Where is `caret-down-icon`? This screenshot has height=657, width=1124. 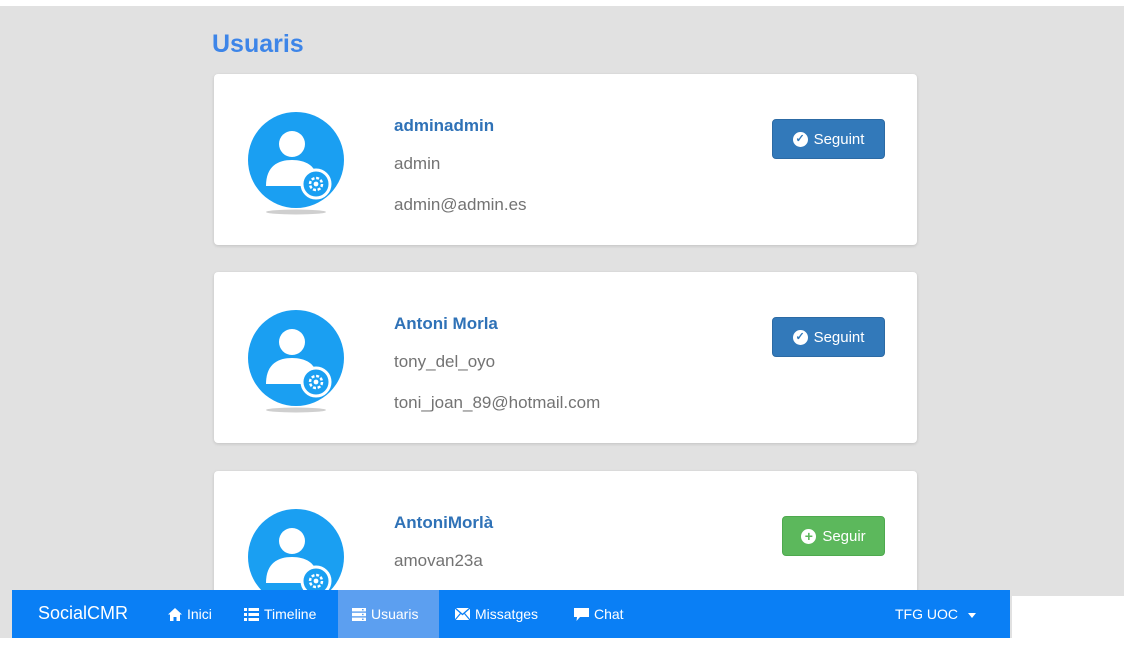
caret-down-icon is located at coordinates (972, 615).